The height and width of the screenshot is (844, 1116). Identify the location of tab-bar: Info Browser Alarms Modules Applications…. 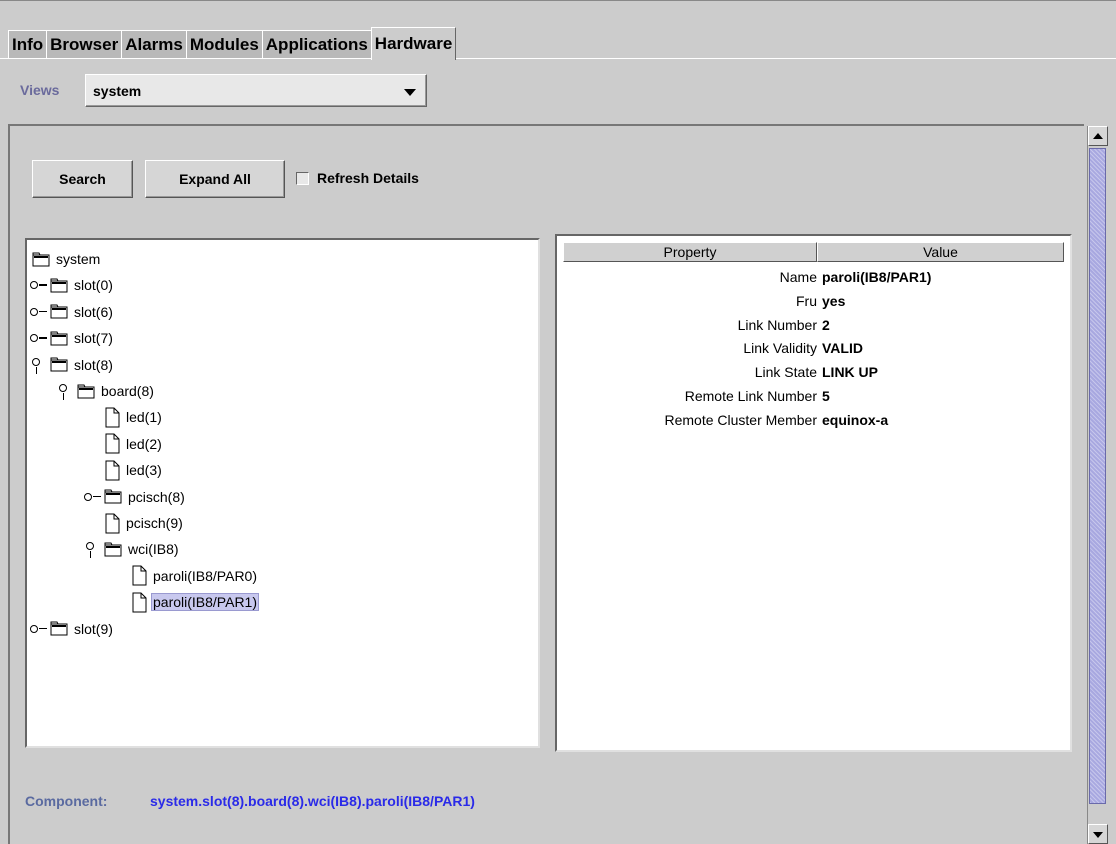
(232, 42).